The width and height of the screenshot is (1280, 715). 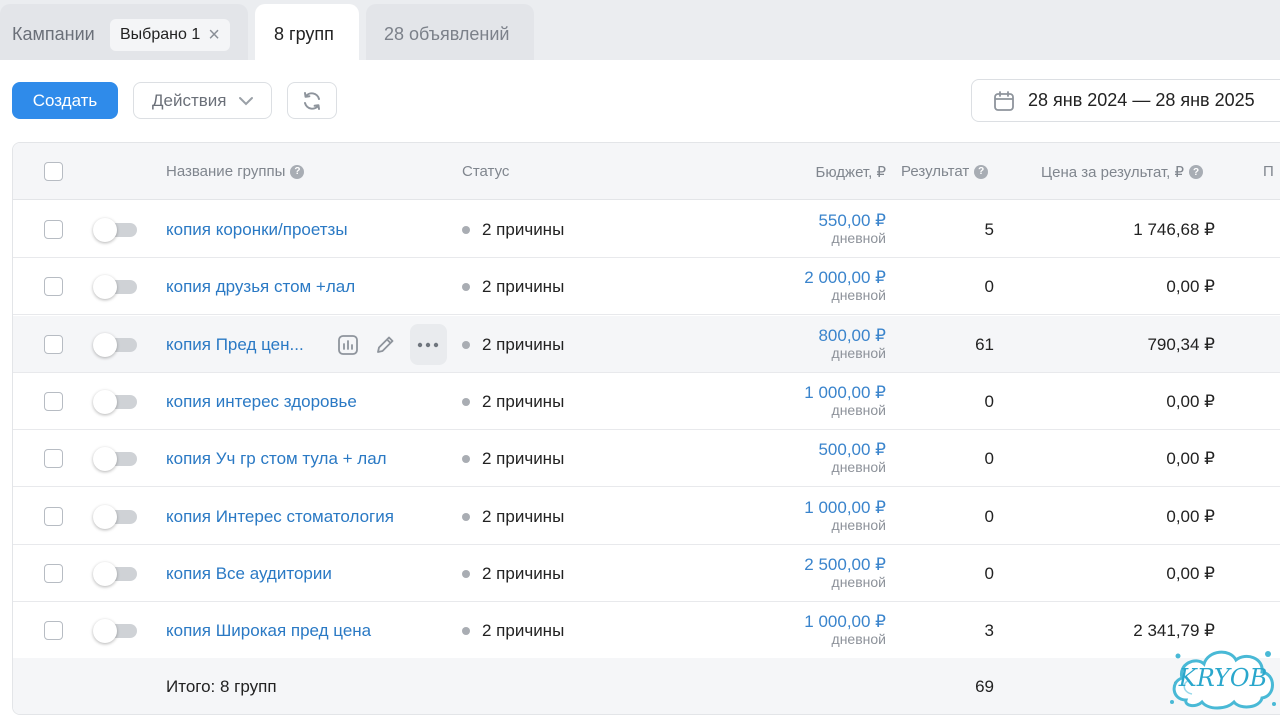 I want to click on budget-amount: 550,00 ₽, so click(x=852, y=220).